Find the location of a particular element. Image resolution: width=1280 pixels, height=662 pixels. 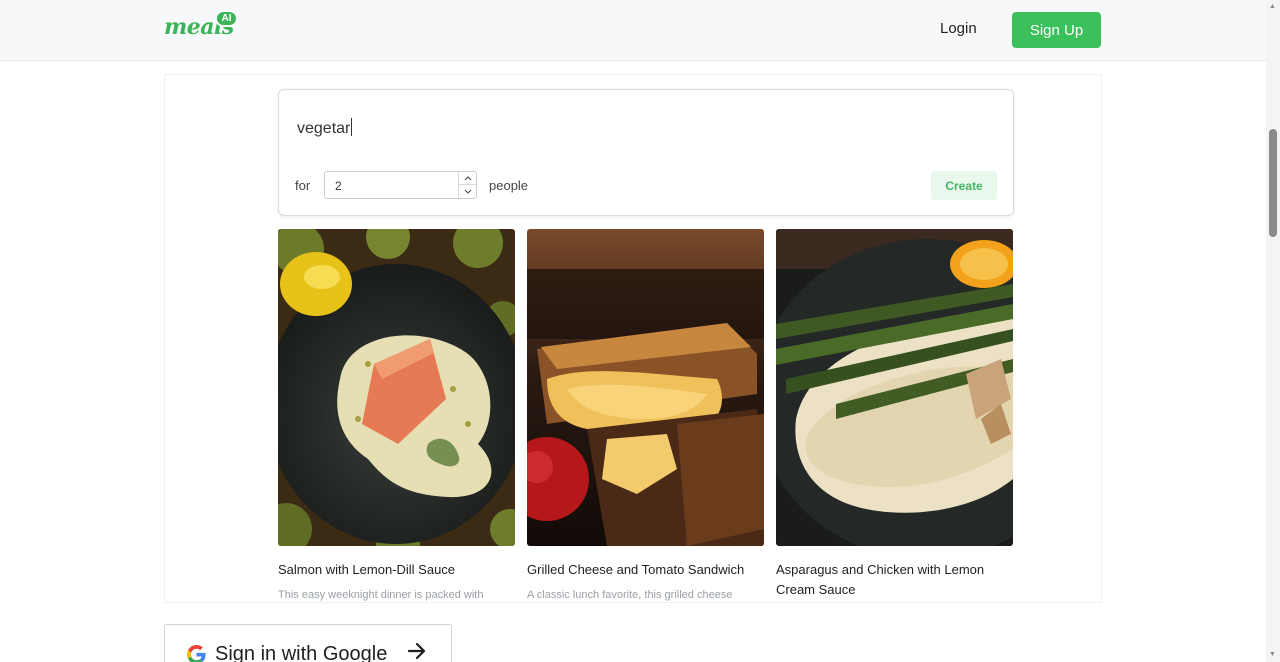

increment-chevron-up-icon is located at coordinates (467, 178).